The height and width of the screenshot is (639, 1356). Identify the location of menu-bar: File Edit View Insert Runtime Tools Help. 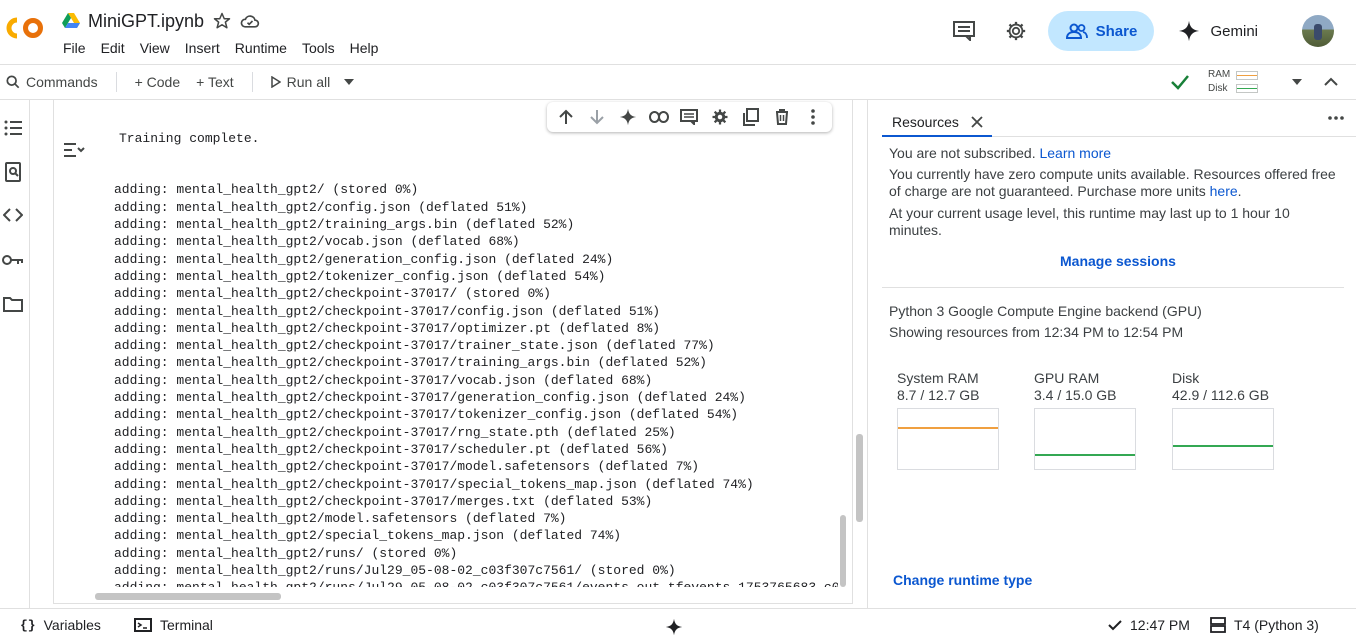
(220, 48).